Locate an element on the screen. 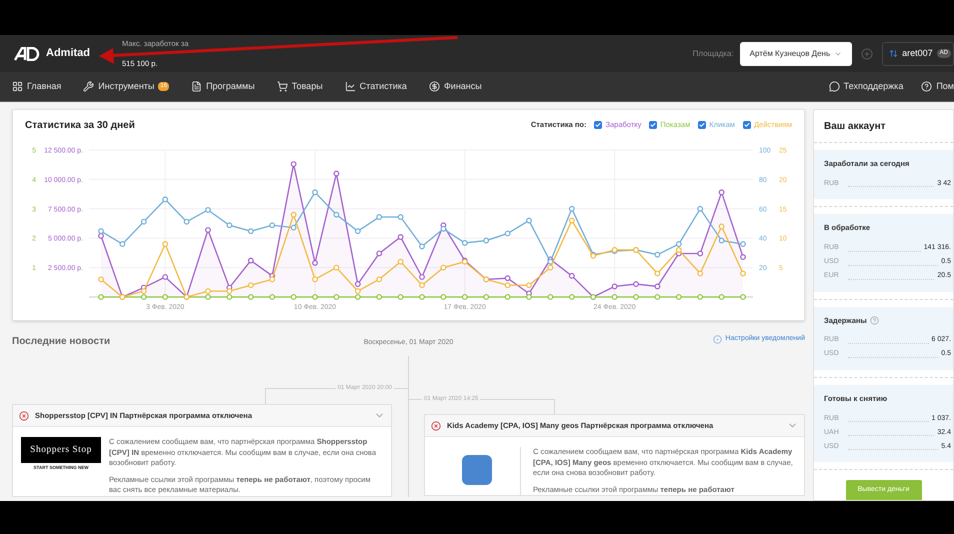 Image resolution: width=954 pixels, height=534 pixels. nav-item: Техподдержка is located at coordinates (866, 87).